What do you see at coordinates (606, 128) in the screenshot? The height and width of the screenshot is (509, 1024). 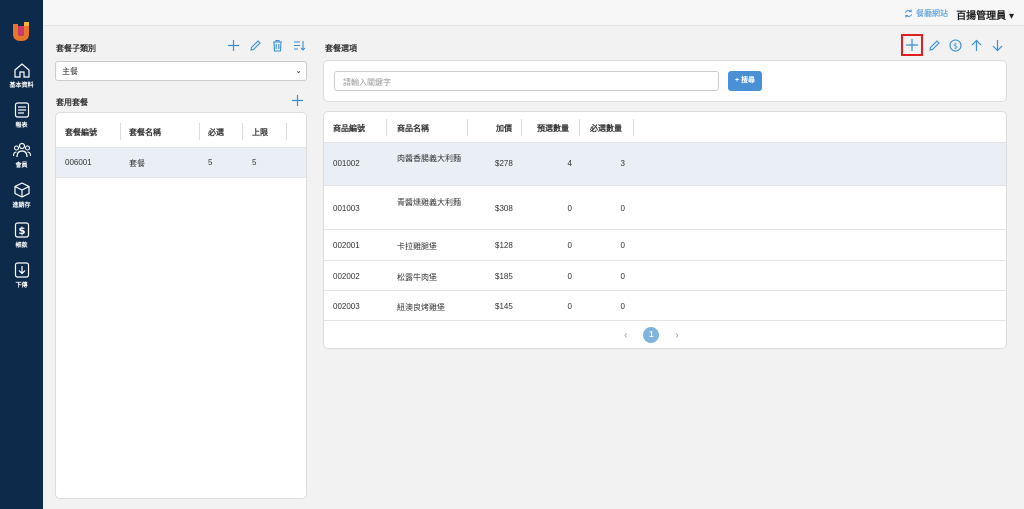 I see `column-header: 必選數量` at bounding box center [606, 128].